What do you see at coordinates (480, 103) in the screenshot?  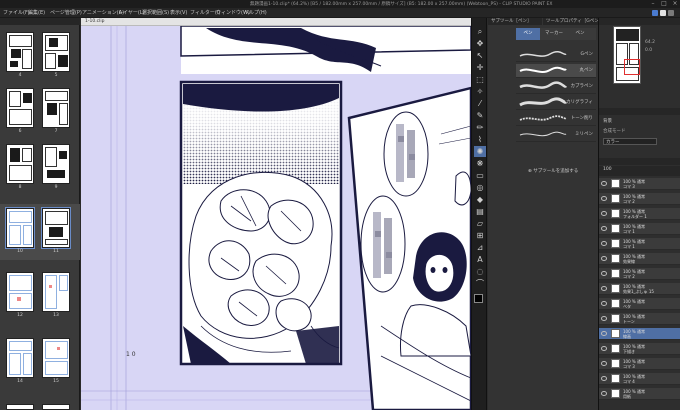 I see `eyedropper-icon: ⁄` at bounding box center [480, 103].